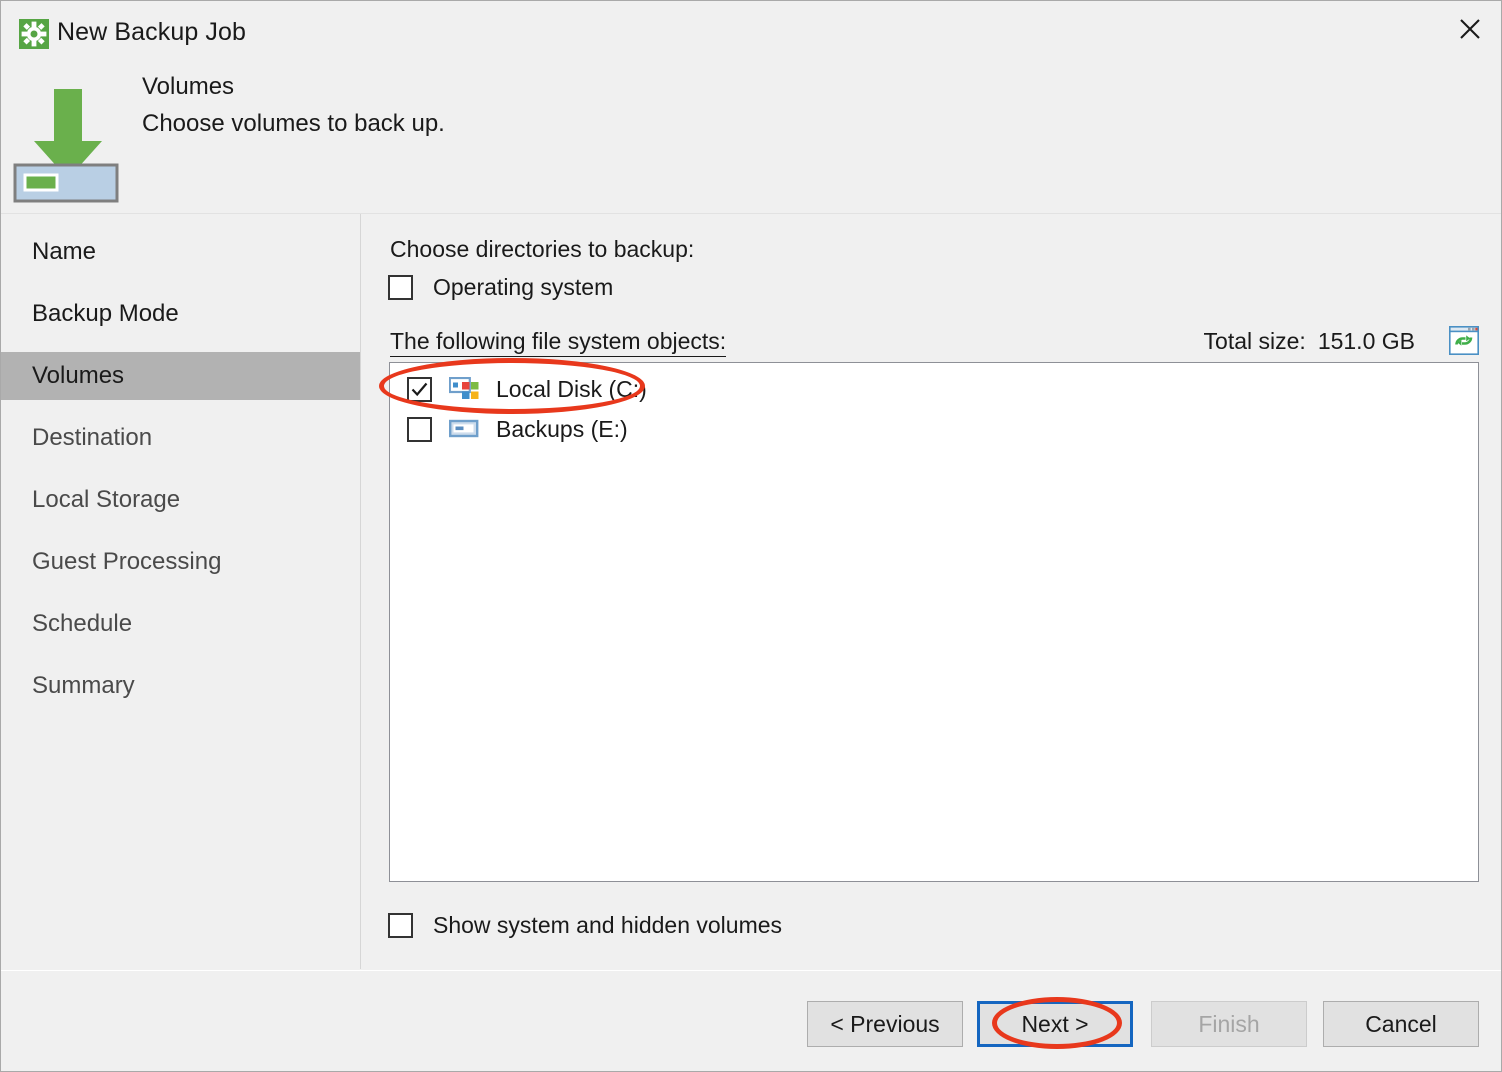 Image resolution: width=1502 pixels, height=1072 pixels. I want to click on sidebar-item-guest-processing: Guest Processing, so click(180, 562).